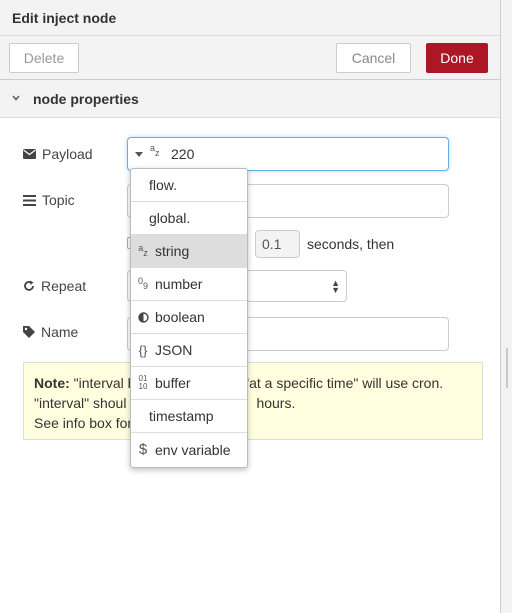  What do you see at coordinates (143, 283) in the screenshot?
I see `number-type-icon: 09` at bounding box center [143, 283].